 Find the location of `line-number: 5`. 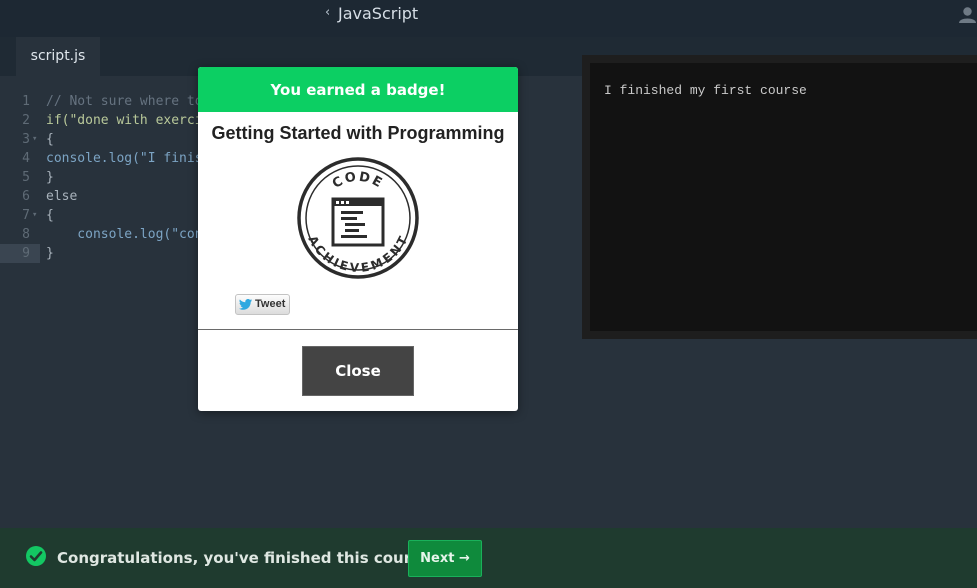

line-number: 5 is located at coordinates (26, 177).